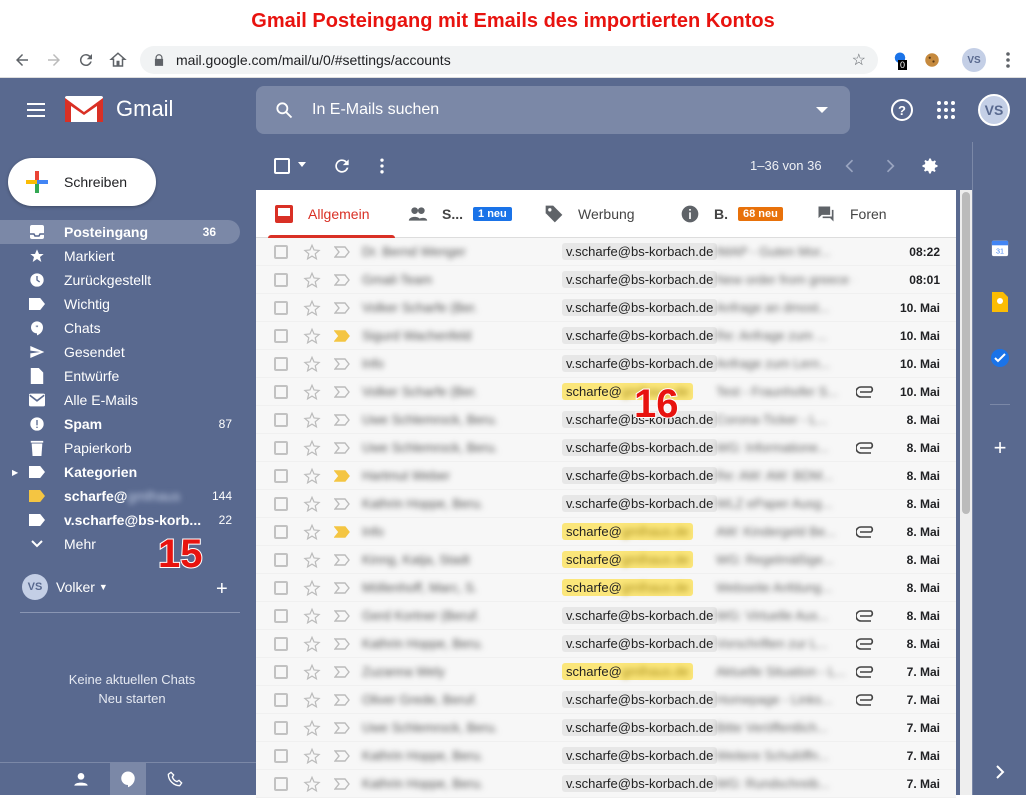 This screenshot has height=798, width=1026. What do you see at coordinates (902, 110) in the screenshot?
I see `help-icon: ?` at bounding box center [902, 110].